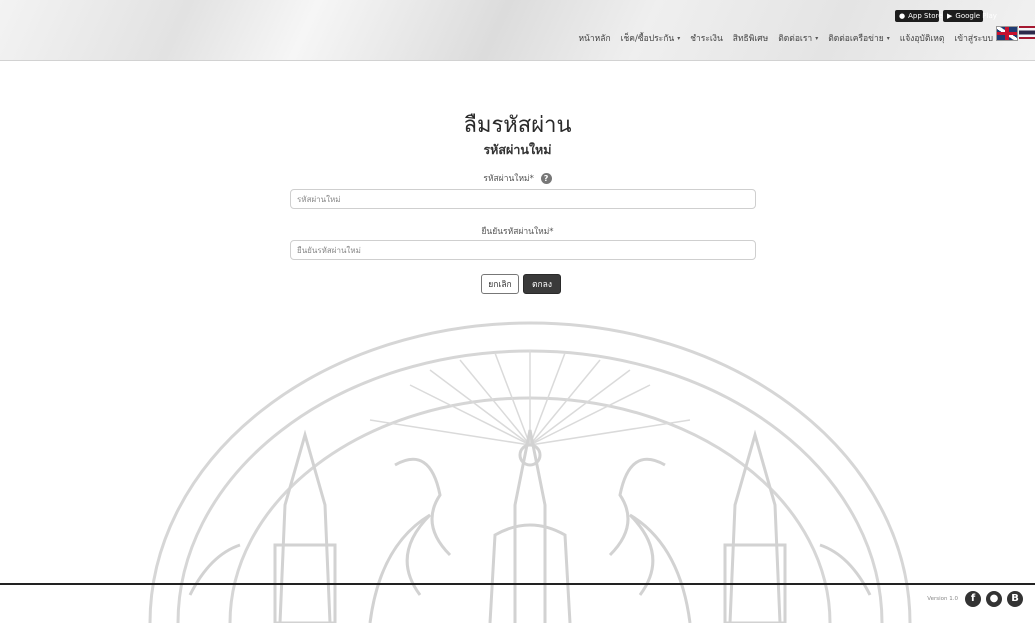  Describe the element at coordinates (1015, 599) in the screenshot. I see `blogger-icon: B` at that location.